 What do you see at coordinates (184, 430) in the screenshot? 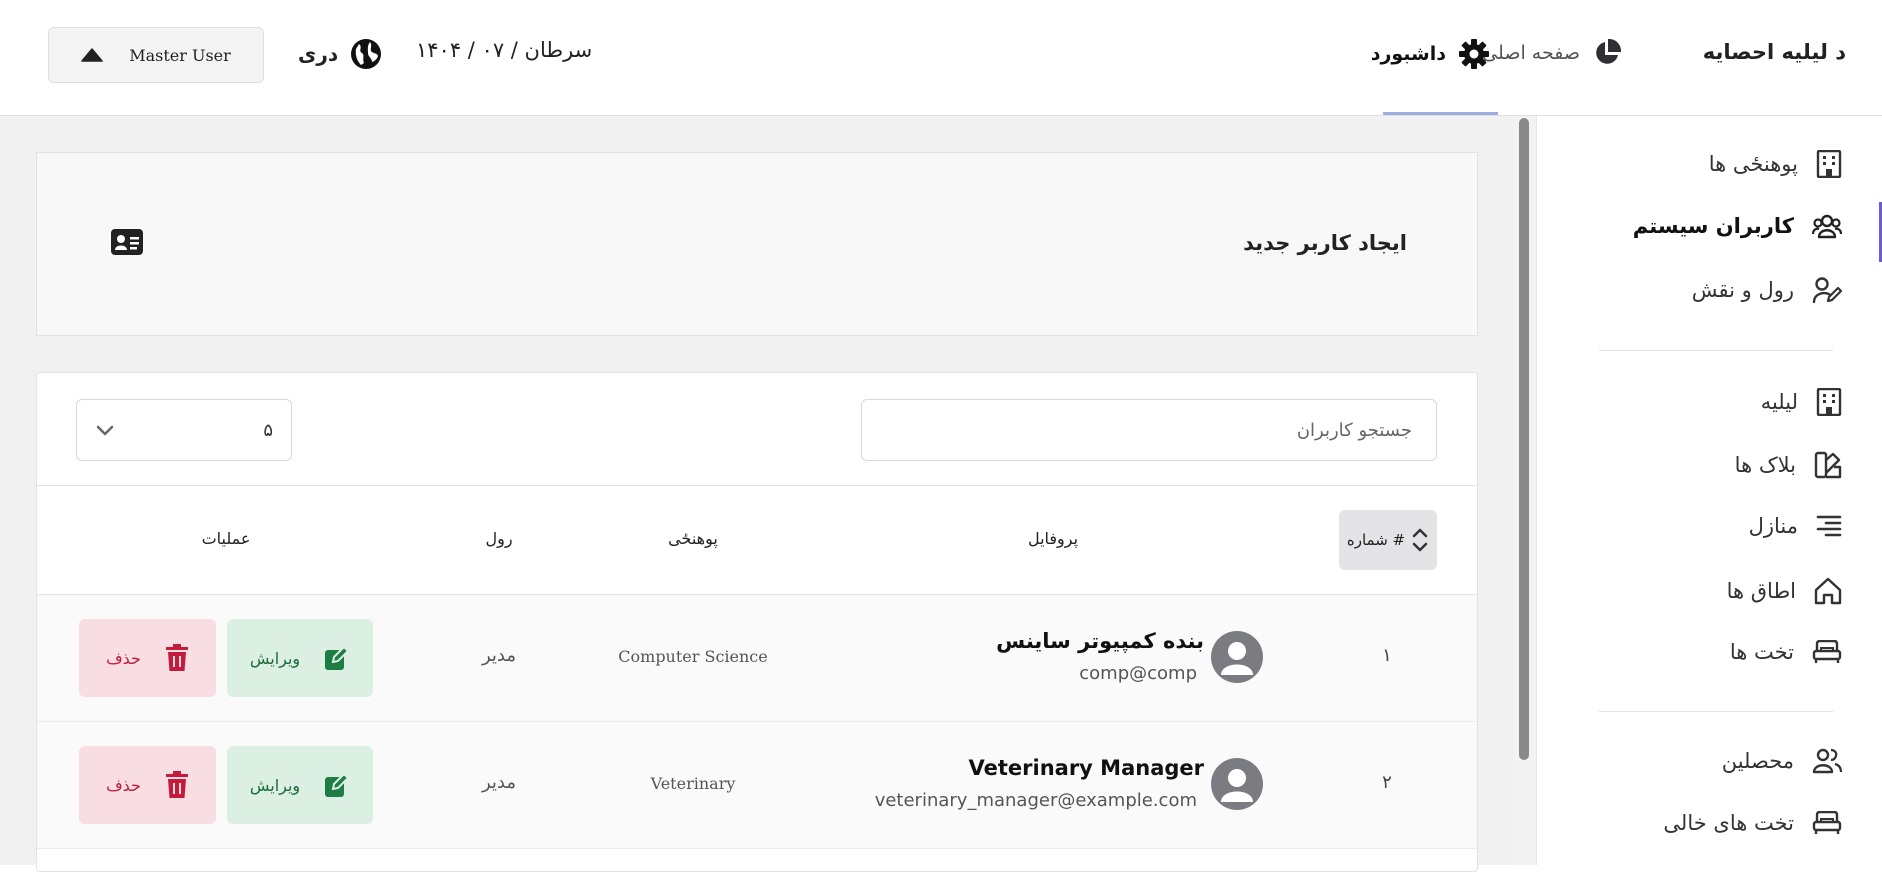
I see `page-size-select: ۵` at bounding box center [184, 430].